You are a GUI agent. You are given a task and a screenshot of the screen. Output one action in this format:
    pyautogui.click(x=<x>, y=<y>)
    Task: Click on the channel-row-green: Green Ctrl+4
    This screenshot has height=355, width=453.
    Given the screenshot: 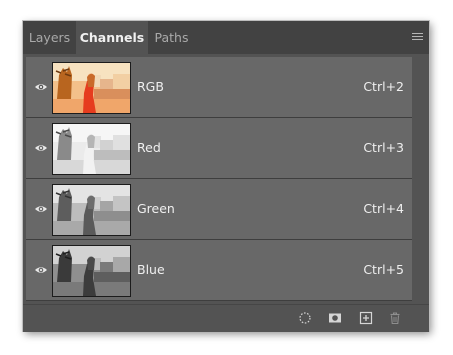 What is the action you would take?
    pyautogui.click(x=219, y=209)
    